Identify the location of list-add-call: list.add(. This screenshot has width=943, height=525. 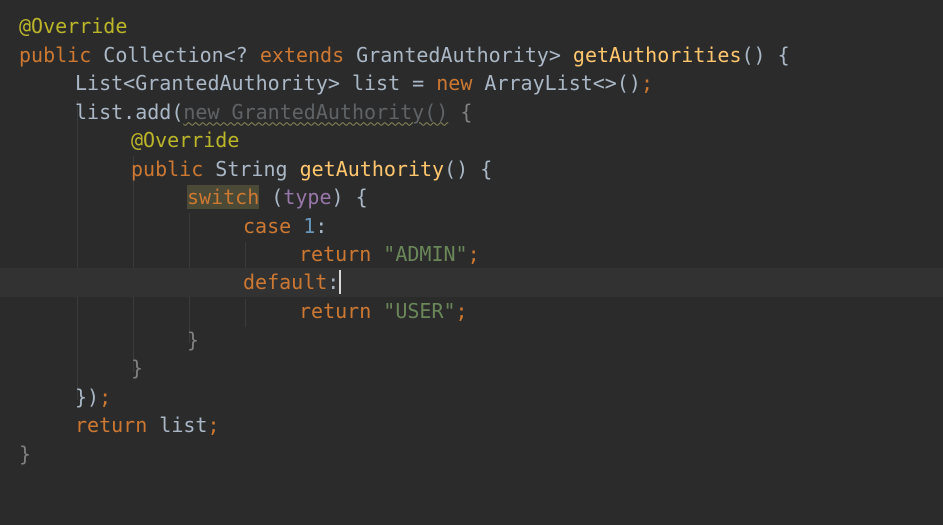
(129, 111).